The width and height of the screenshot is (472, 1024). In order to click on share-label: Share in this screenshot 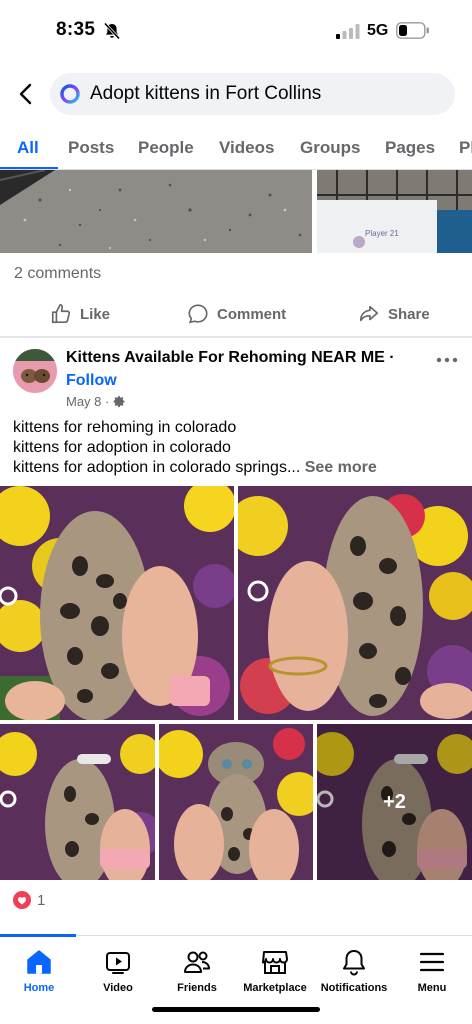, I will do `click(409, 314)`.